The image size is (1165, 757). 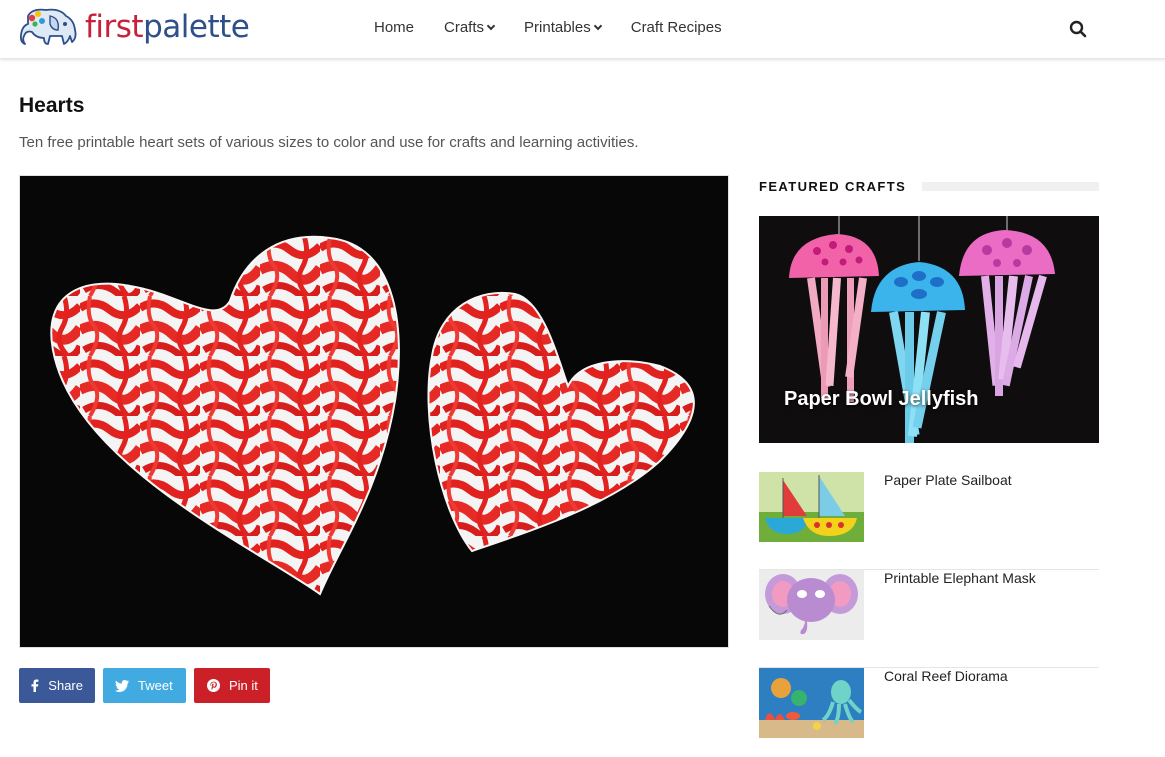 What do you see at coordinates (948, 480) in the screenshot?
I see `list-item-title: Paper Plate Sailboat` at bounding box center [948, 480].